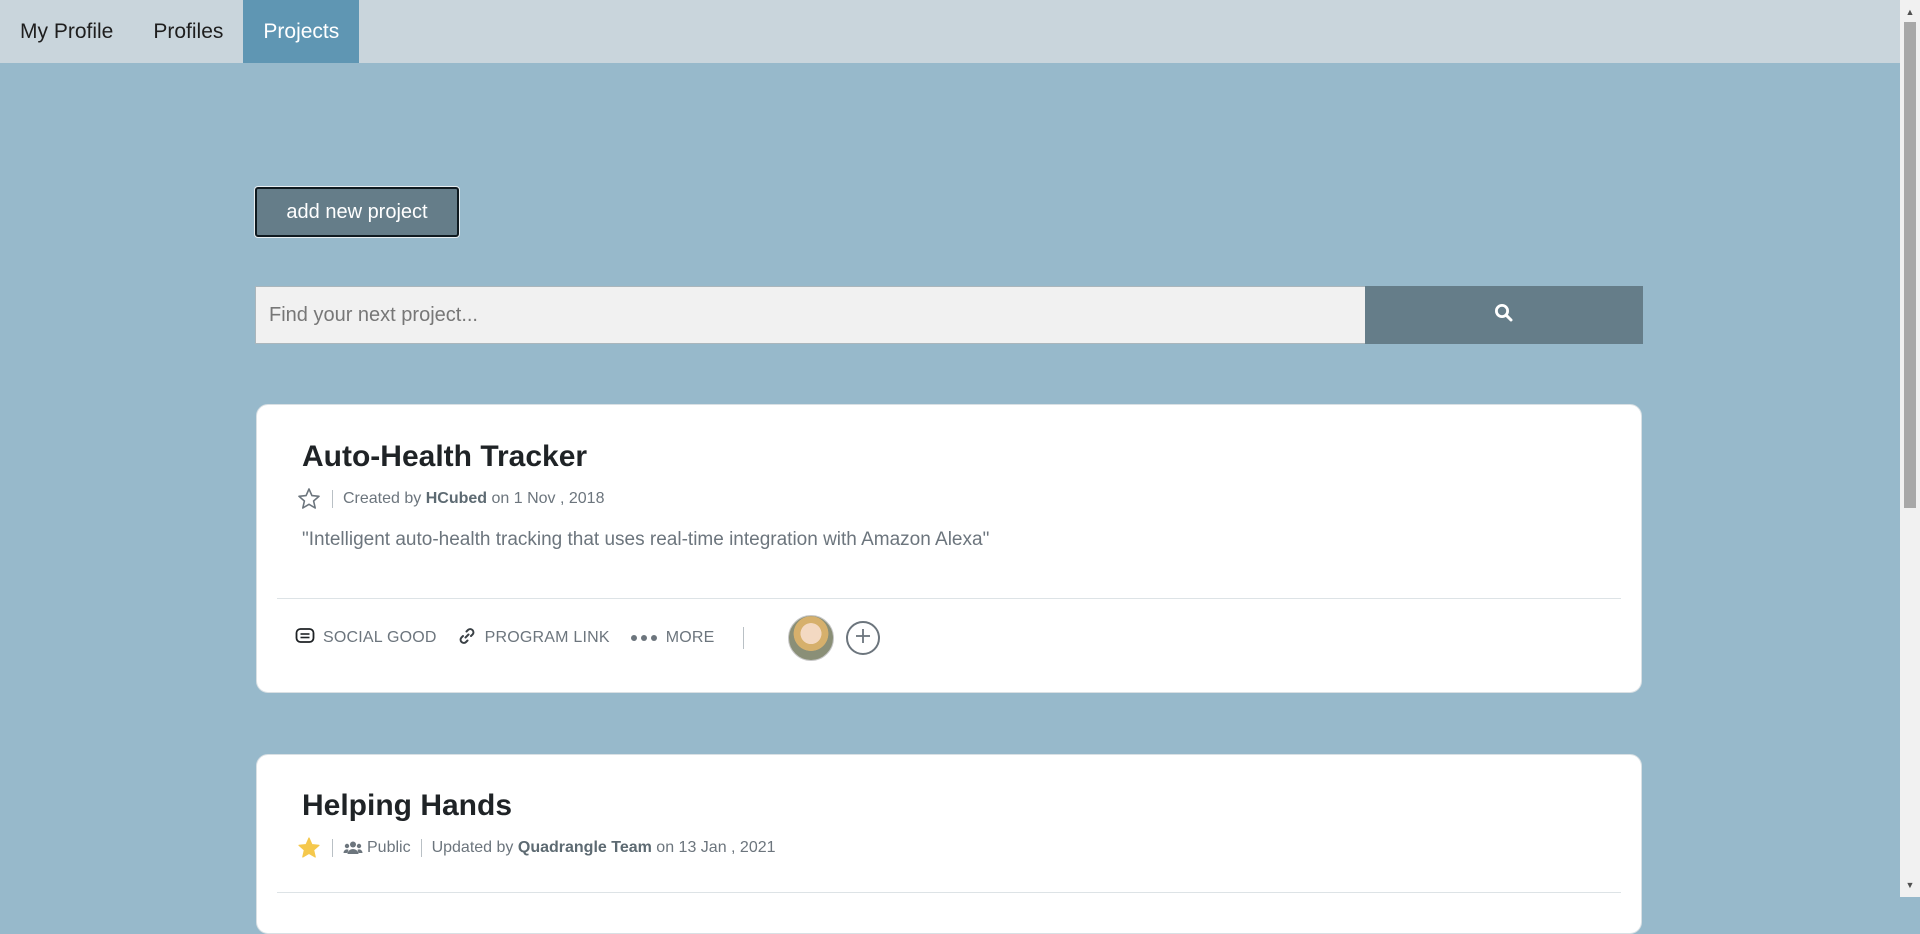 This screenshot has width=1920, height=934. I want to click on more-label: MORE, so click(690, 637).